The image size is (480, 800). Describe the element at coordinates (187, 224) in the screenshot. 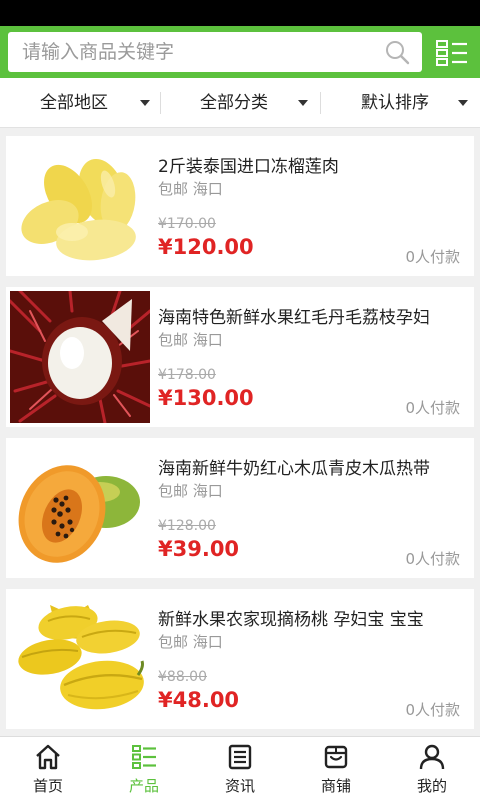

I see `product-original-price: ¥170.00` at that location.